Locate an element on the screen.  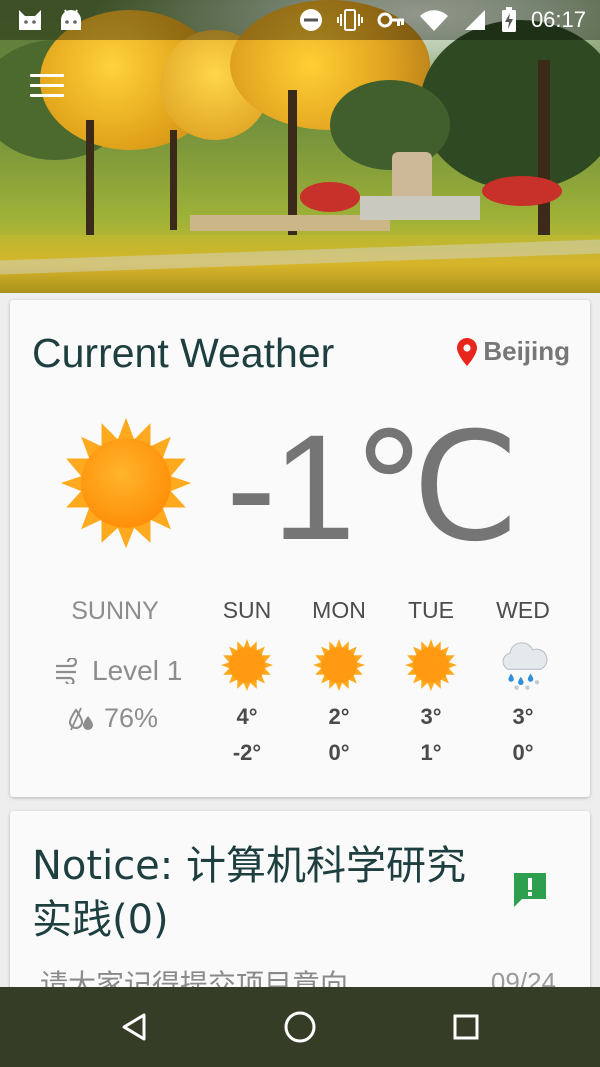
cat-app-icon is located at coordinates (30, 20).